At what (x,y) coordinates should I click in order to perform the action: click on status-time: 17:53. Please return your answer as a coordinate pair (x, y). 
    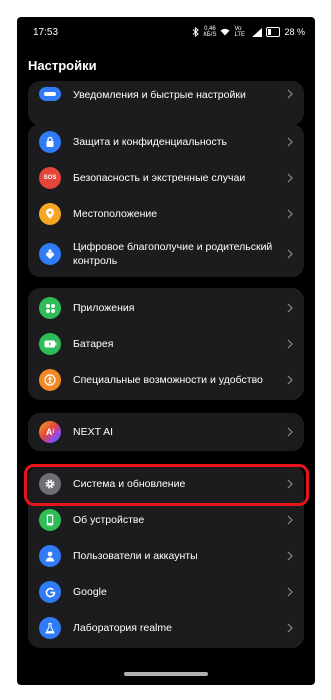
    Looking at the image, I should click on (46, 32).